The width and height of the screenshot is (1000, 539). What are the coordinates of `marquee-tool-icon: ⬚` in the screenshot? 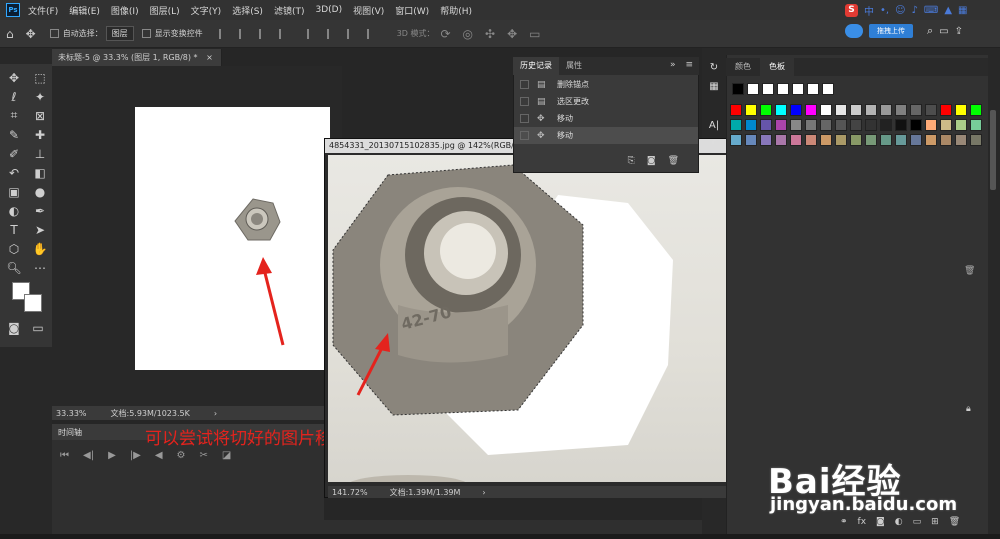 It's located at (40, 77).